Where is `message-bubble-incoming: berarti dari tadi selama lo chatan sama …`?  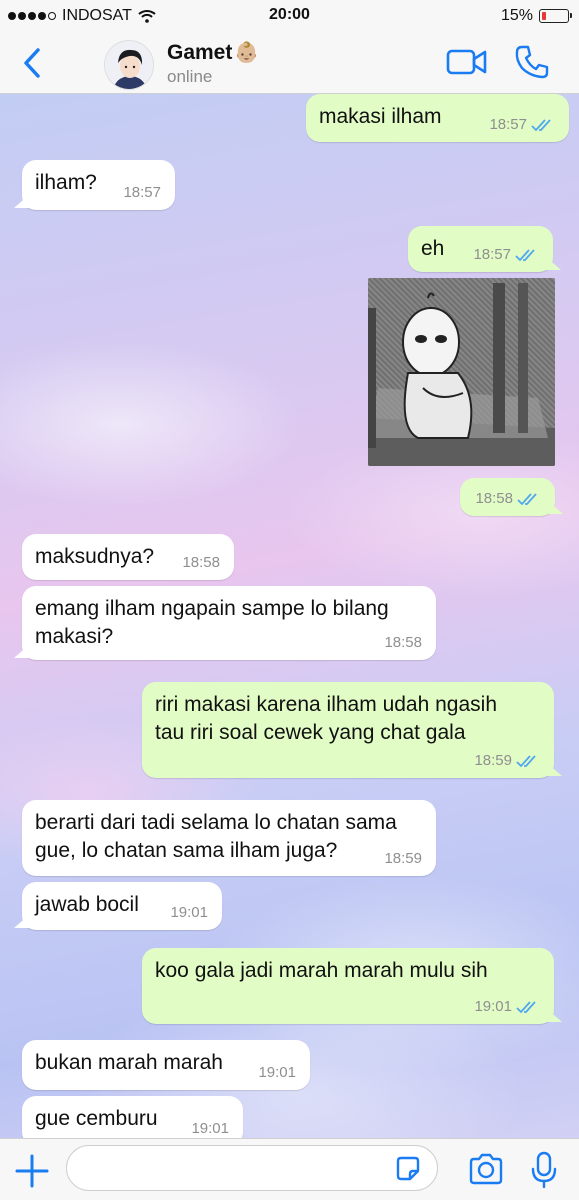
message-bubble-incoming: berarti dari tadi selama lo chatan sama … is located at coordinates (229, 838).